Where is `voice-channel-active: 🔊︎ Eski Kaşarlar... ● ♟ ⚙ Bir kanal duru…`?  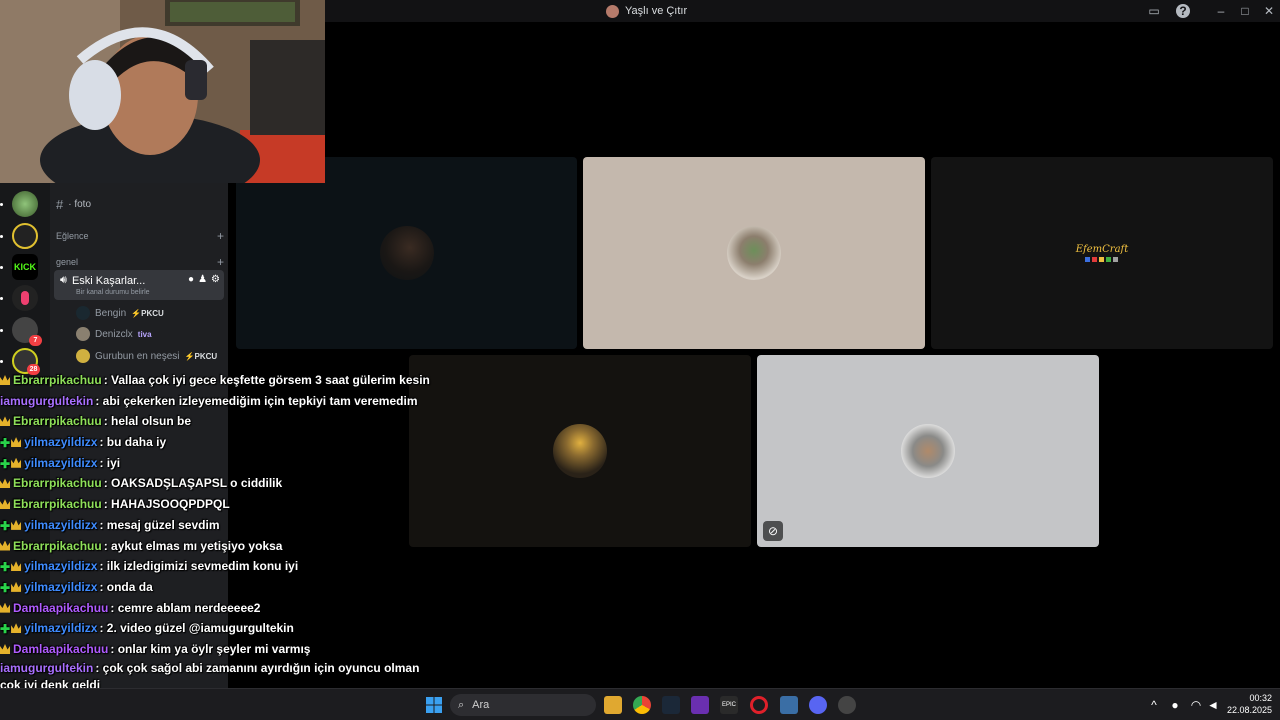 voice-channel-active: 🔊︎ Eski Kaşarlar... ● ♟ ⚙ Bir kanal duru… is located at coordinates (139, 285).